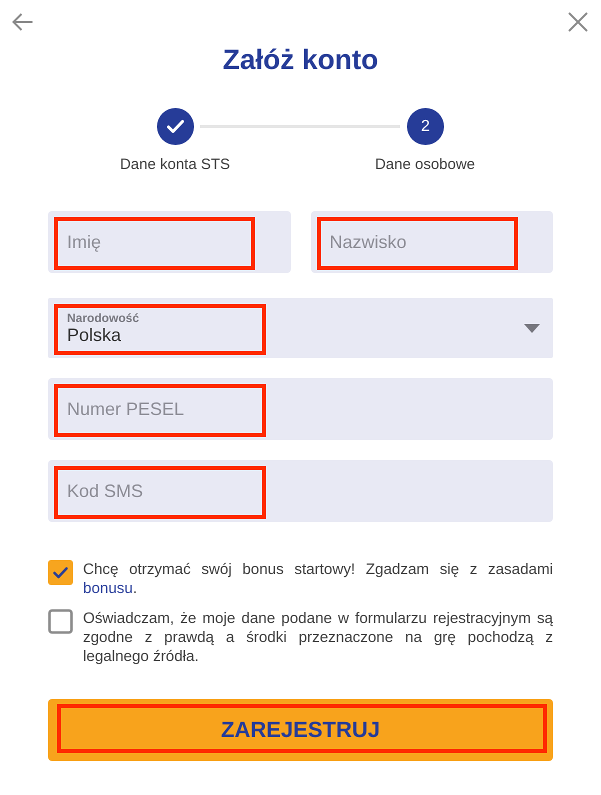 This screenshot has width=601, height=795. What do you see at coordinates (300, 491) in the screenshot?
I see `input-field: Kod SMS` at bounding box center [300, 491].